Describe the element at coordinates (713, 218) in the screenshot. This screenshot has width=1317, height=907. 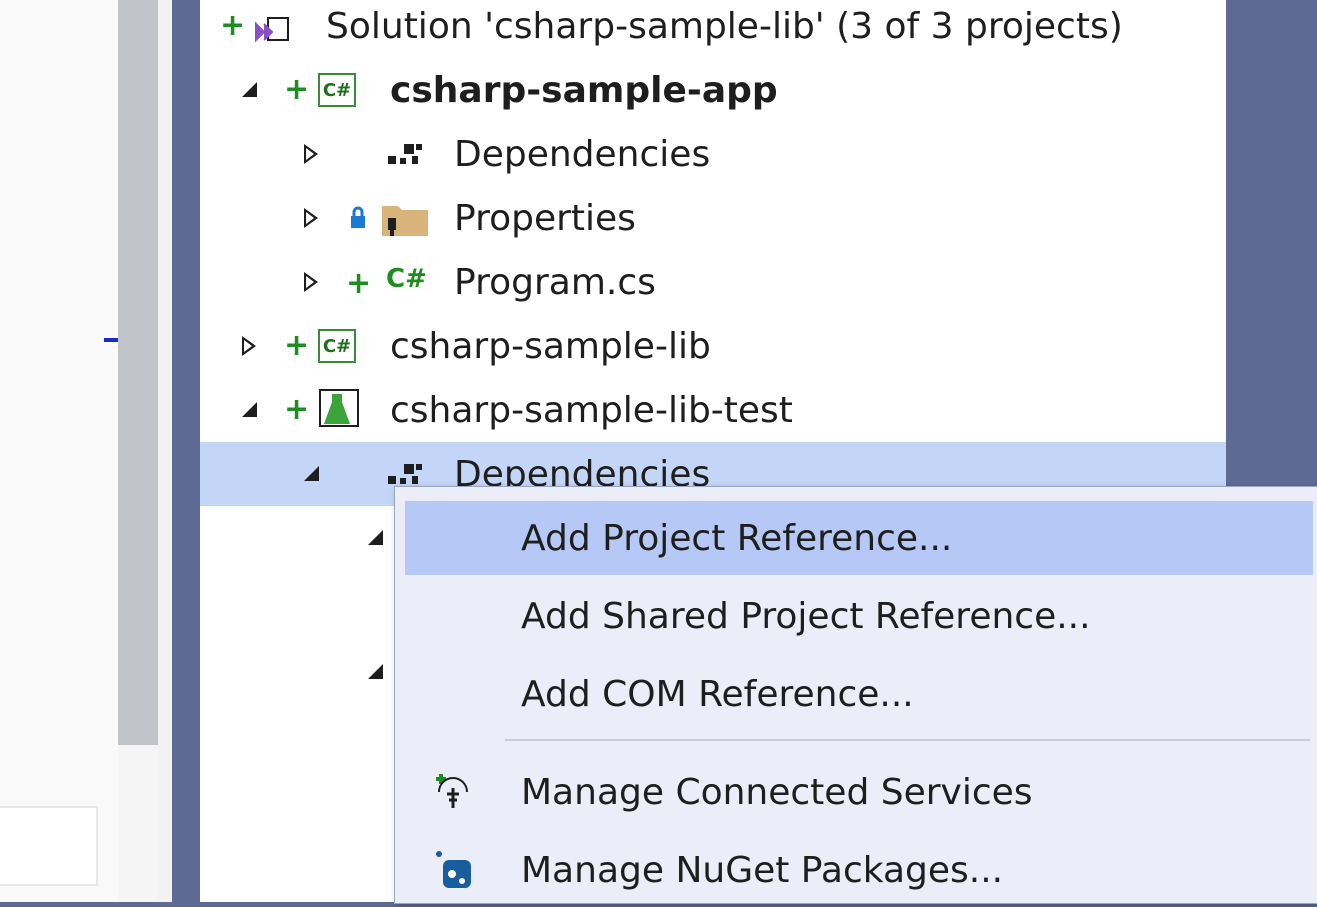
I see `tree-item-properties: Properties` at that location.